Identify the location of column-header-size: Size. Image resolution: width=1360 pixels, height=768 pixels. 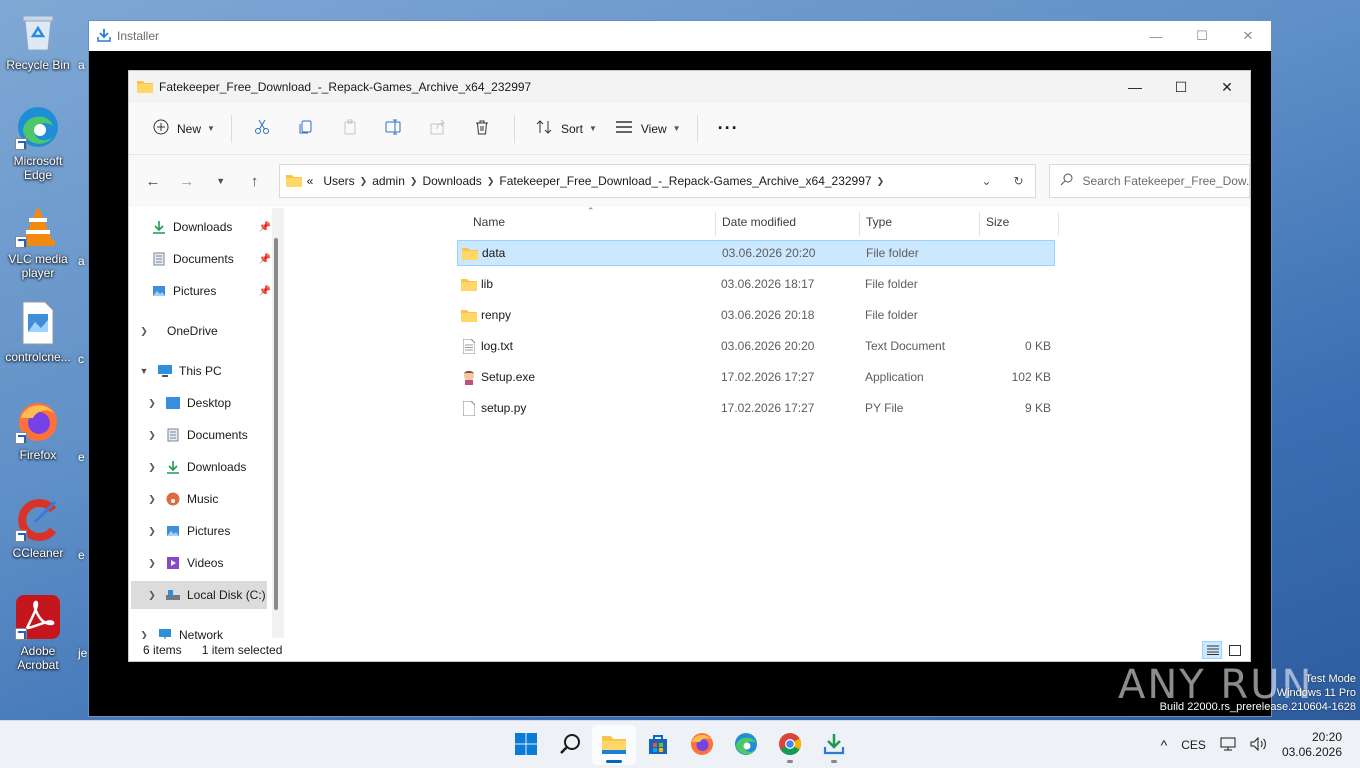
(997, 222).